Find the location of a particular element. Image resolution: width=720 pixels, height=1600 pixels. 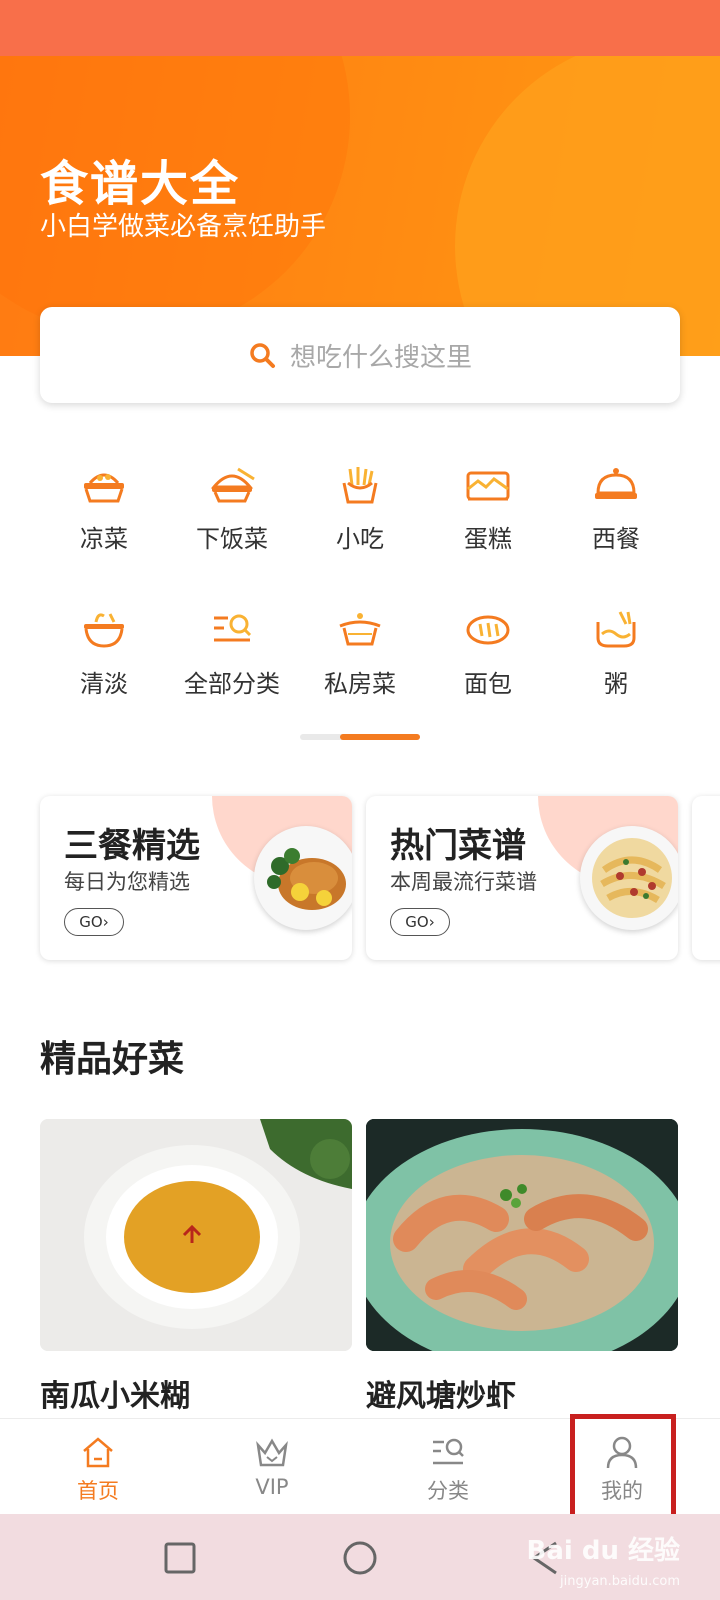

tab-label: VIP is located at coordinates (272, 1487).